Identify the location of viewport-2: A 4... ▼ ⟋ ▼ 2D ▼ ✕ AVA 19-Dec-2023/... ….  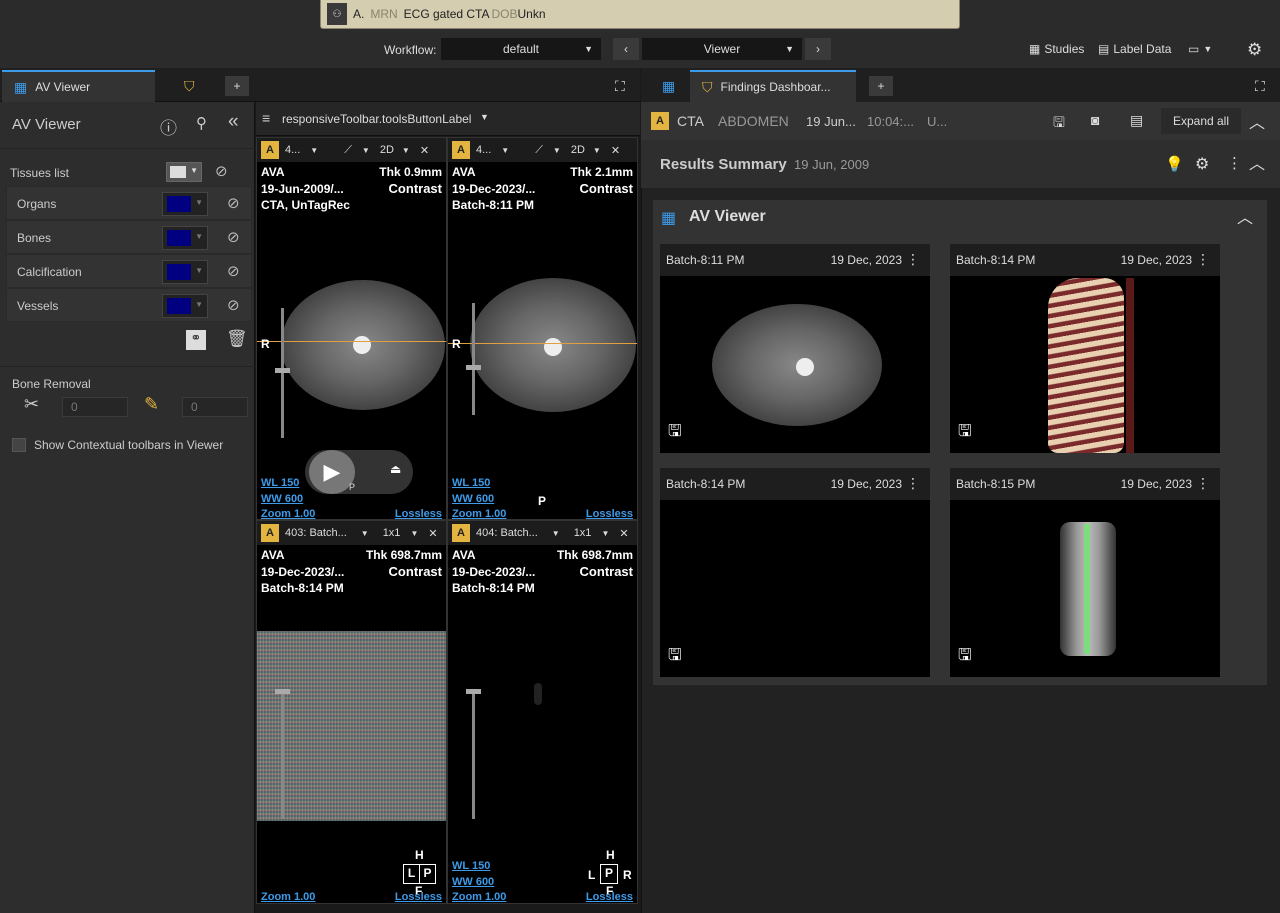
(542, 328).